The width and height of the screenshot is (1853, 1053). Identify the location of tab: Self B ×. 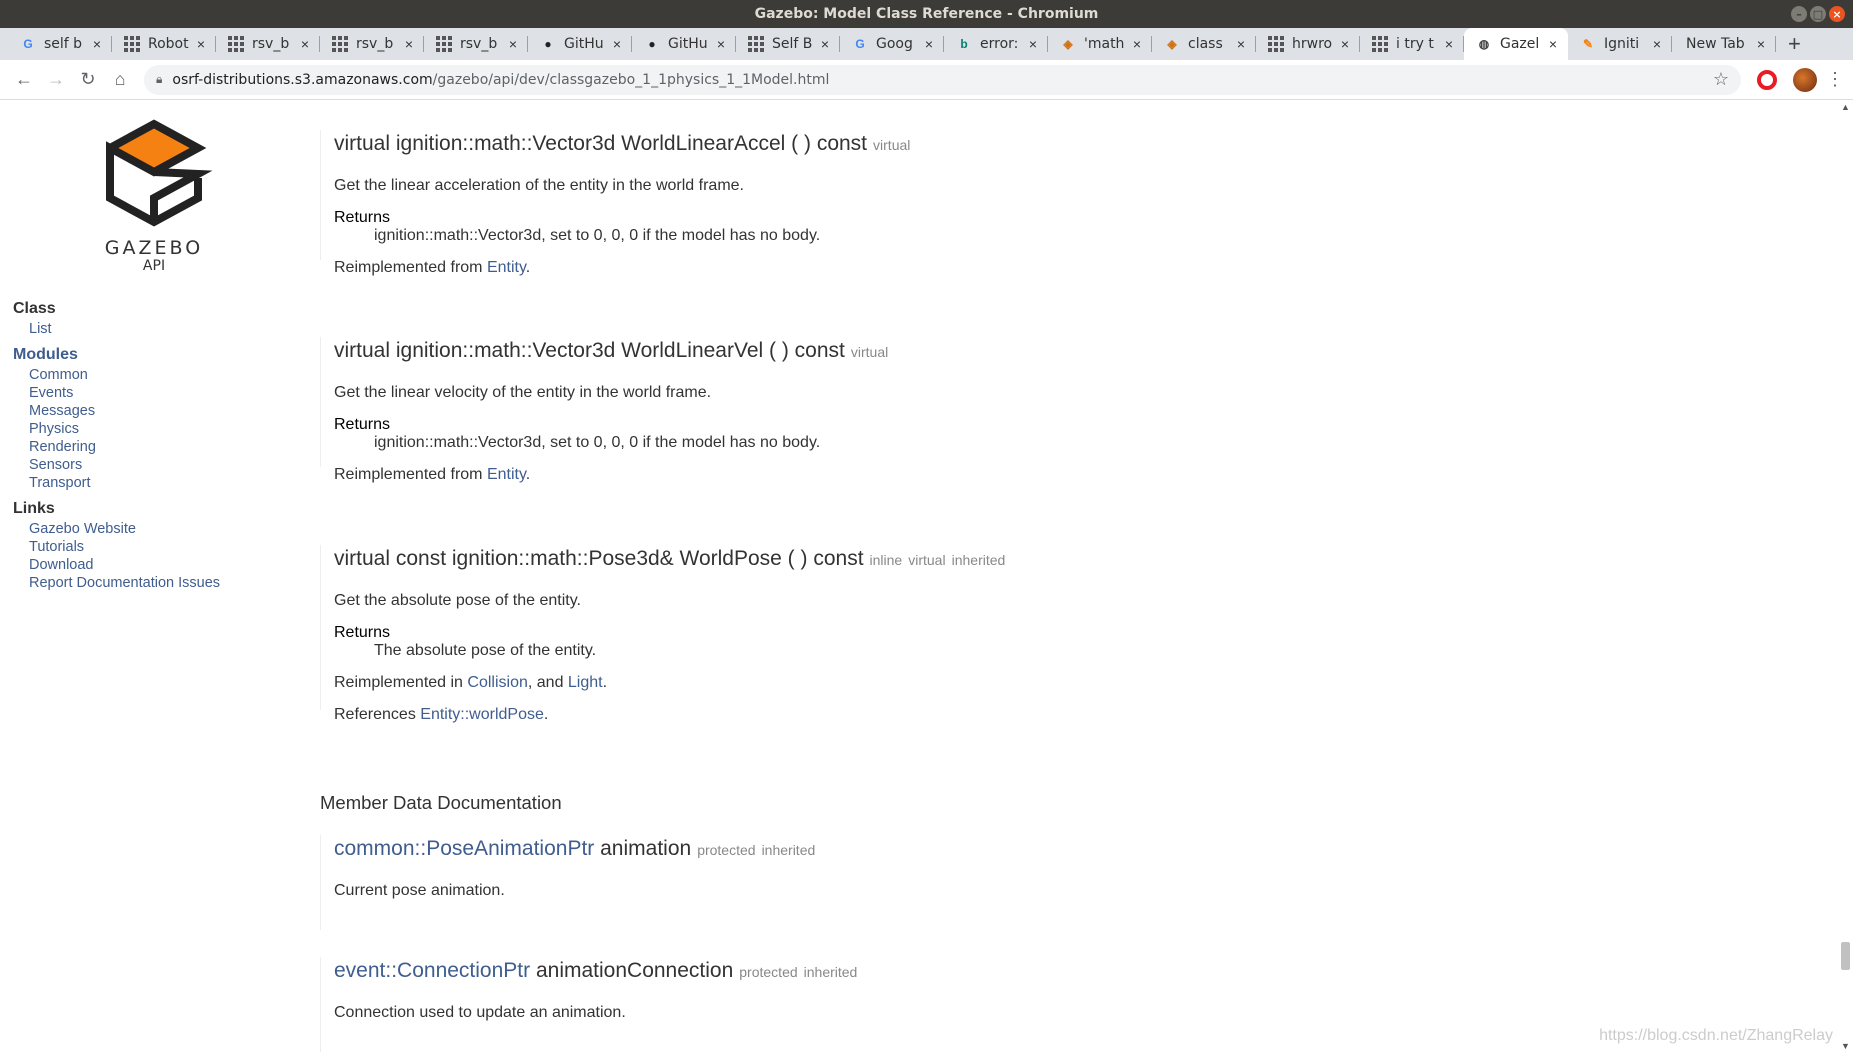
(788, 44).